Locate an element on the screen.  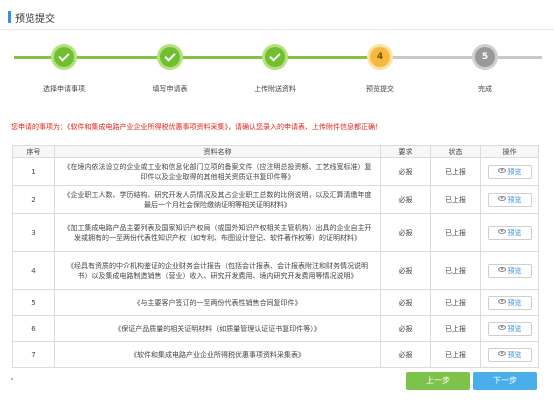
column-header-status: 状态 is located at coordinates (455, 151).